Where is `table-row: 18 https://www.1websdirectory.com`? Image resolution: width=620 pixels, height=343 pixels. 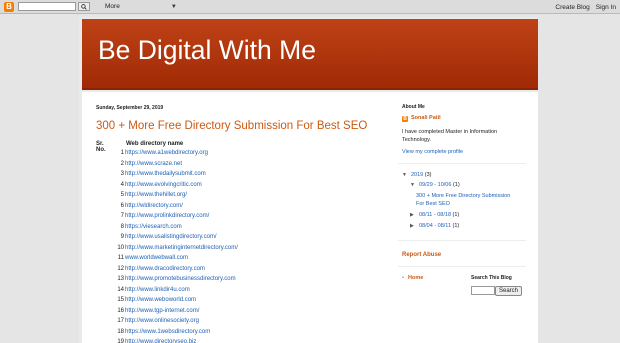 table-row: 18 https://www.1websdirectory.com is located at coordinates (201, 334).